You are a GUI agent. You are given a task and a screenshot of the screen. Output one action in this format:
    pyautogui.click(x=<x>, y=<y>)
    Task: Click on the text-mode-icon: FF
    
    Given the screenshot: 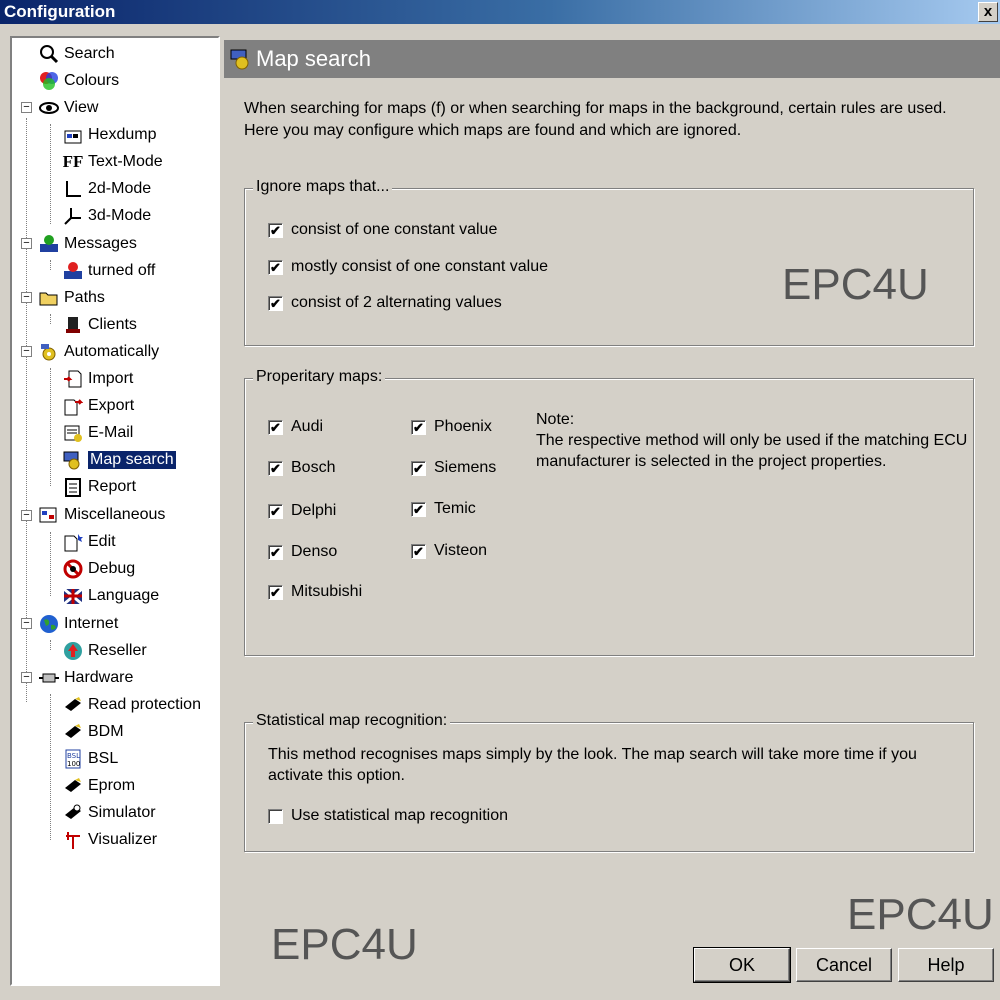 What is the action you would take?
    pyautogui.click(x=73, y=161)
    